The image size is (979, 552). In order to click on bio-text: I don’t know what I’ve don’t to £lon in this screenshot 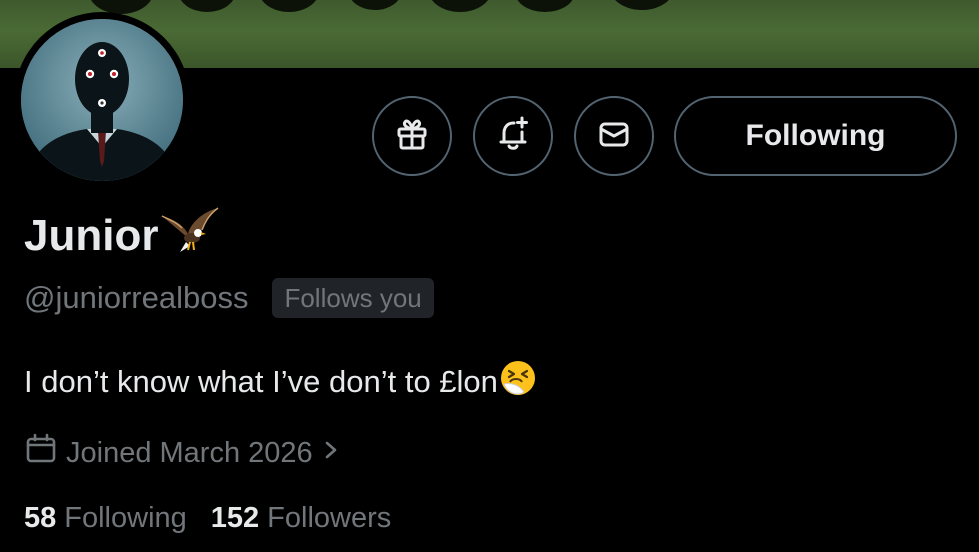, I will do `click(261, 381)`.